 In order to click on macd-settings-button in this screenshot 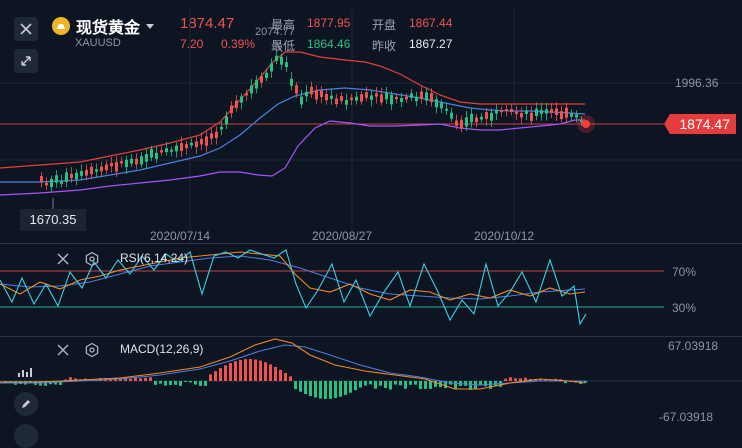, I will do `click(92, 350)`.